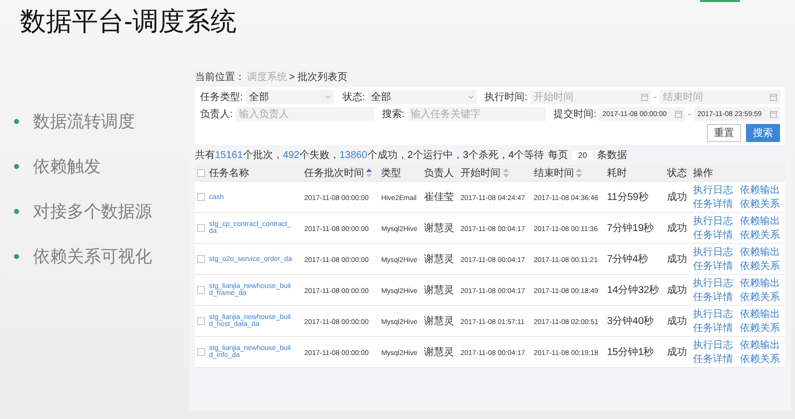 This screenshot has height=419, width=795. Describe the element at coordinates (391, 173) in the screenshot. I see `column-header: 类型` at that location.